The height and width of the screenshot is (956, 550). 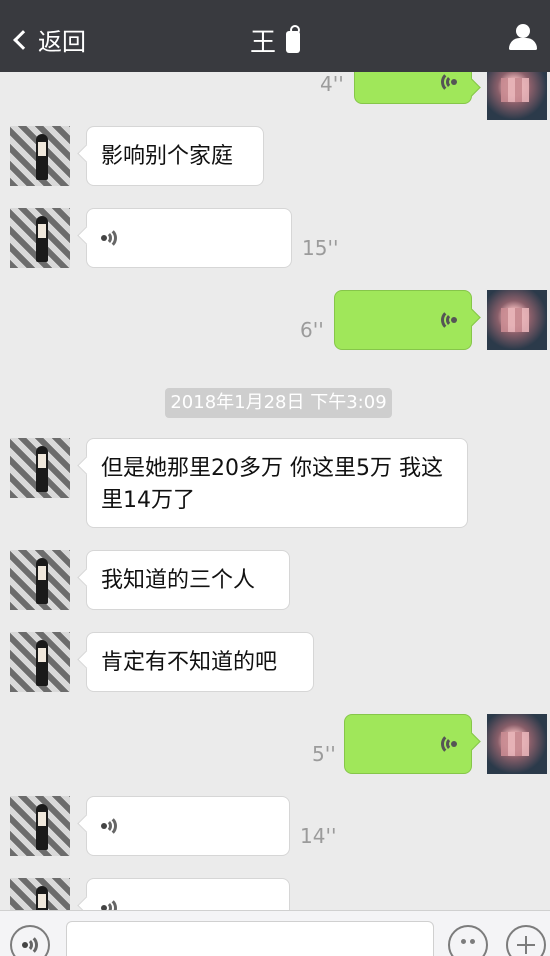 What do you see at coordinates (189, 662) in the screenshot?
I see `message-text: 肯定有不知道的吧` at bounding box center [189, 662].